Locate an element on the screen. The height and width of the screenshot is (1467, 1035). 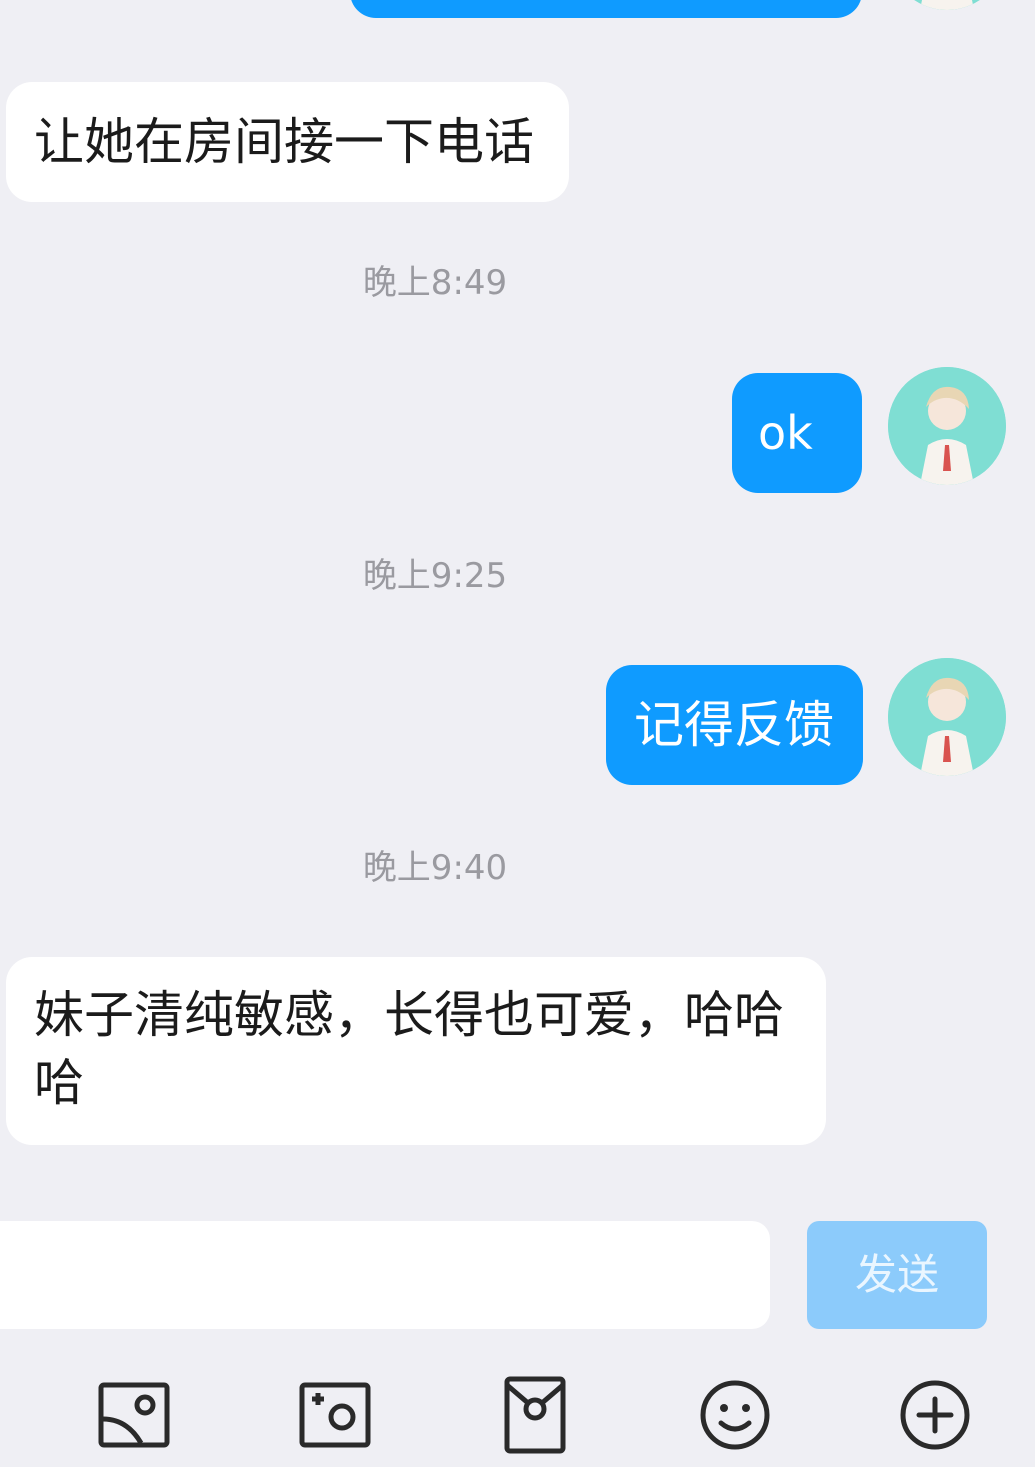
image-icon is located at coordinates (135, 1415).